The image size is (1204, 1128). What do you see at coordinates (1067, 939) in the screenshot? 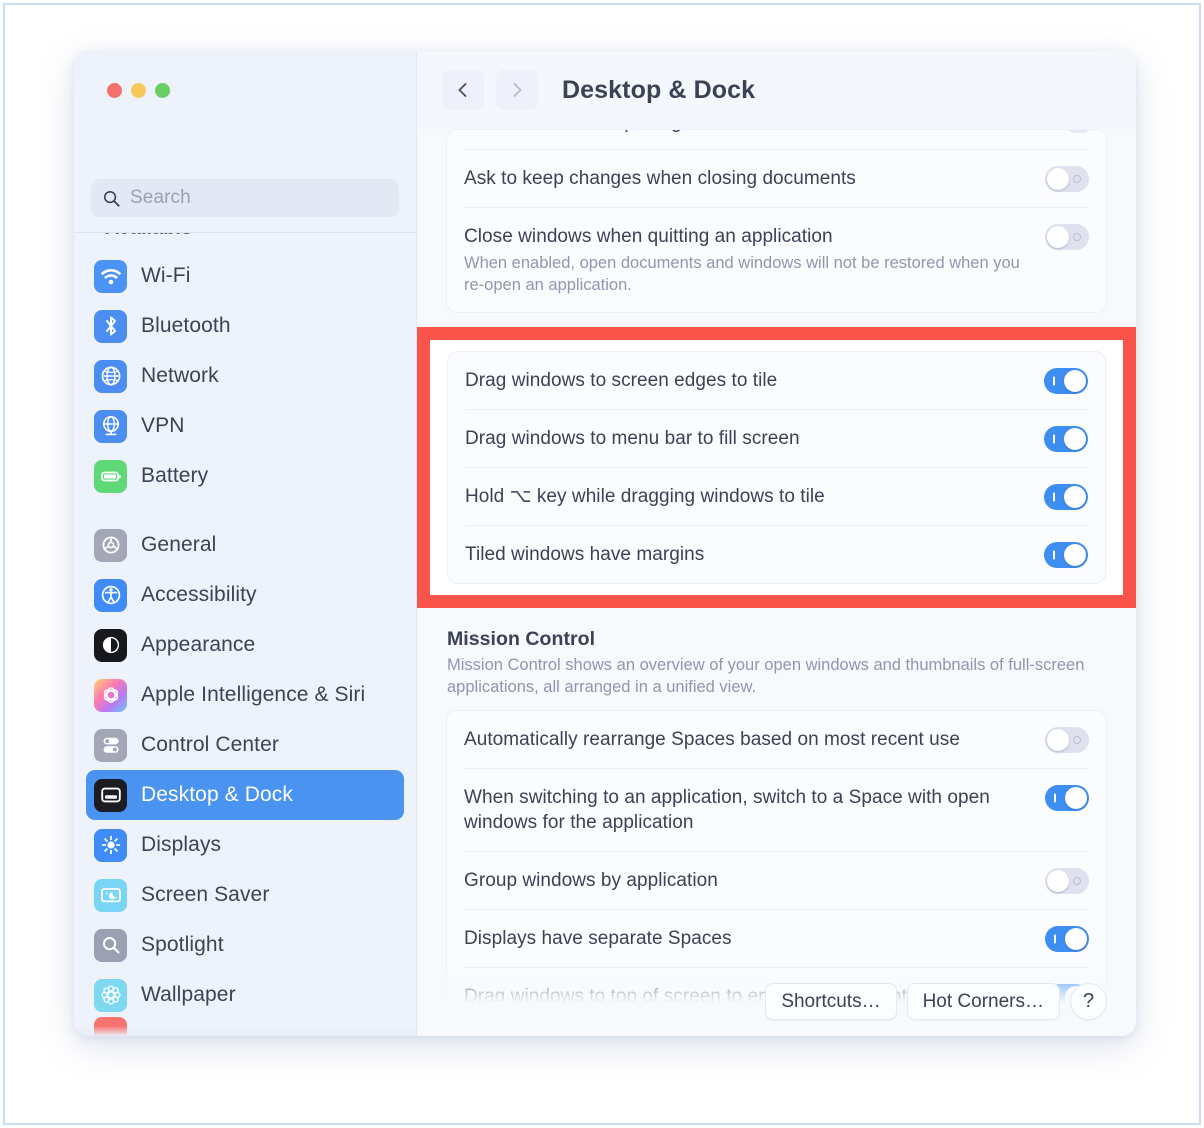
I see `toggle-separate-spaces` at bounding box center [1067, 939].